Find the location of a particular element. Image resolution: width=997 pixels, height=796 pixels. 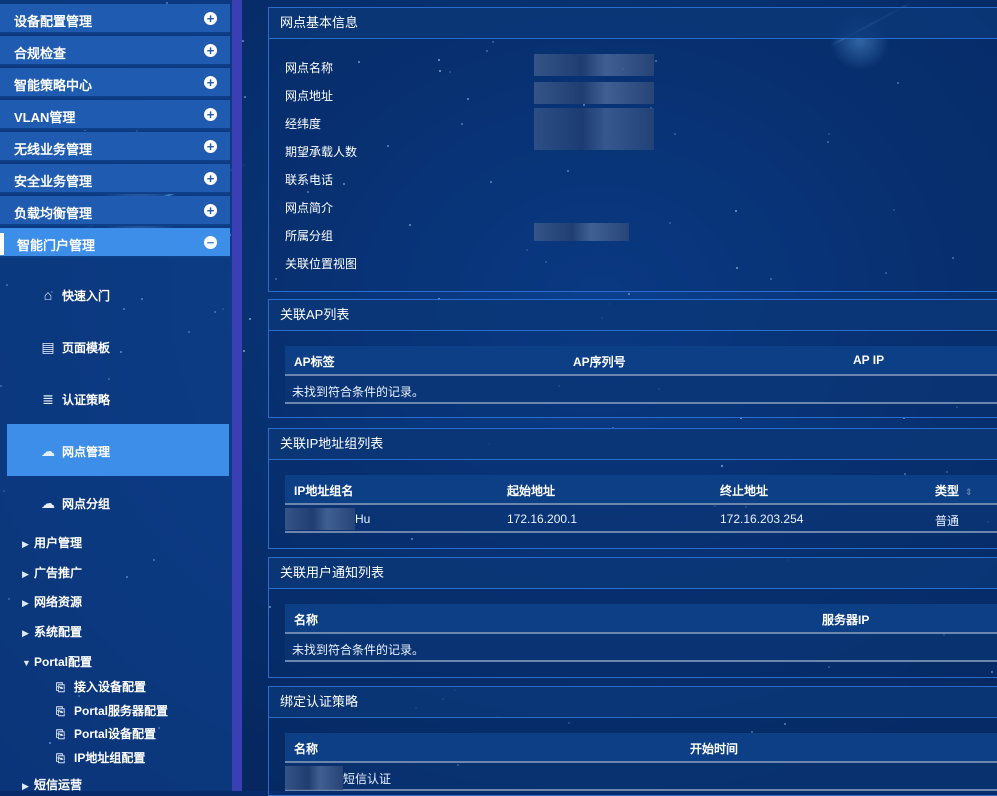

tree-child-label: IP地址组配置 is located at coordinates (110, 758).